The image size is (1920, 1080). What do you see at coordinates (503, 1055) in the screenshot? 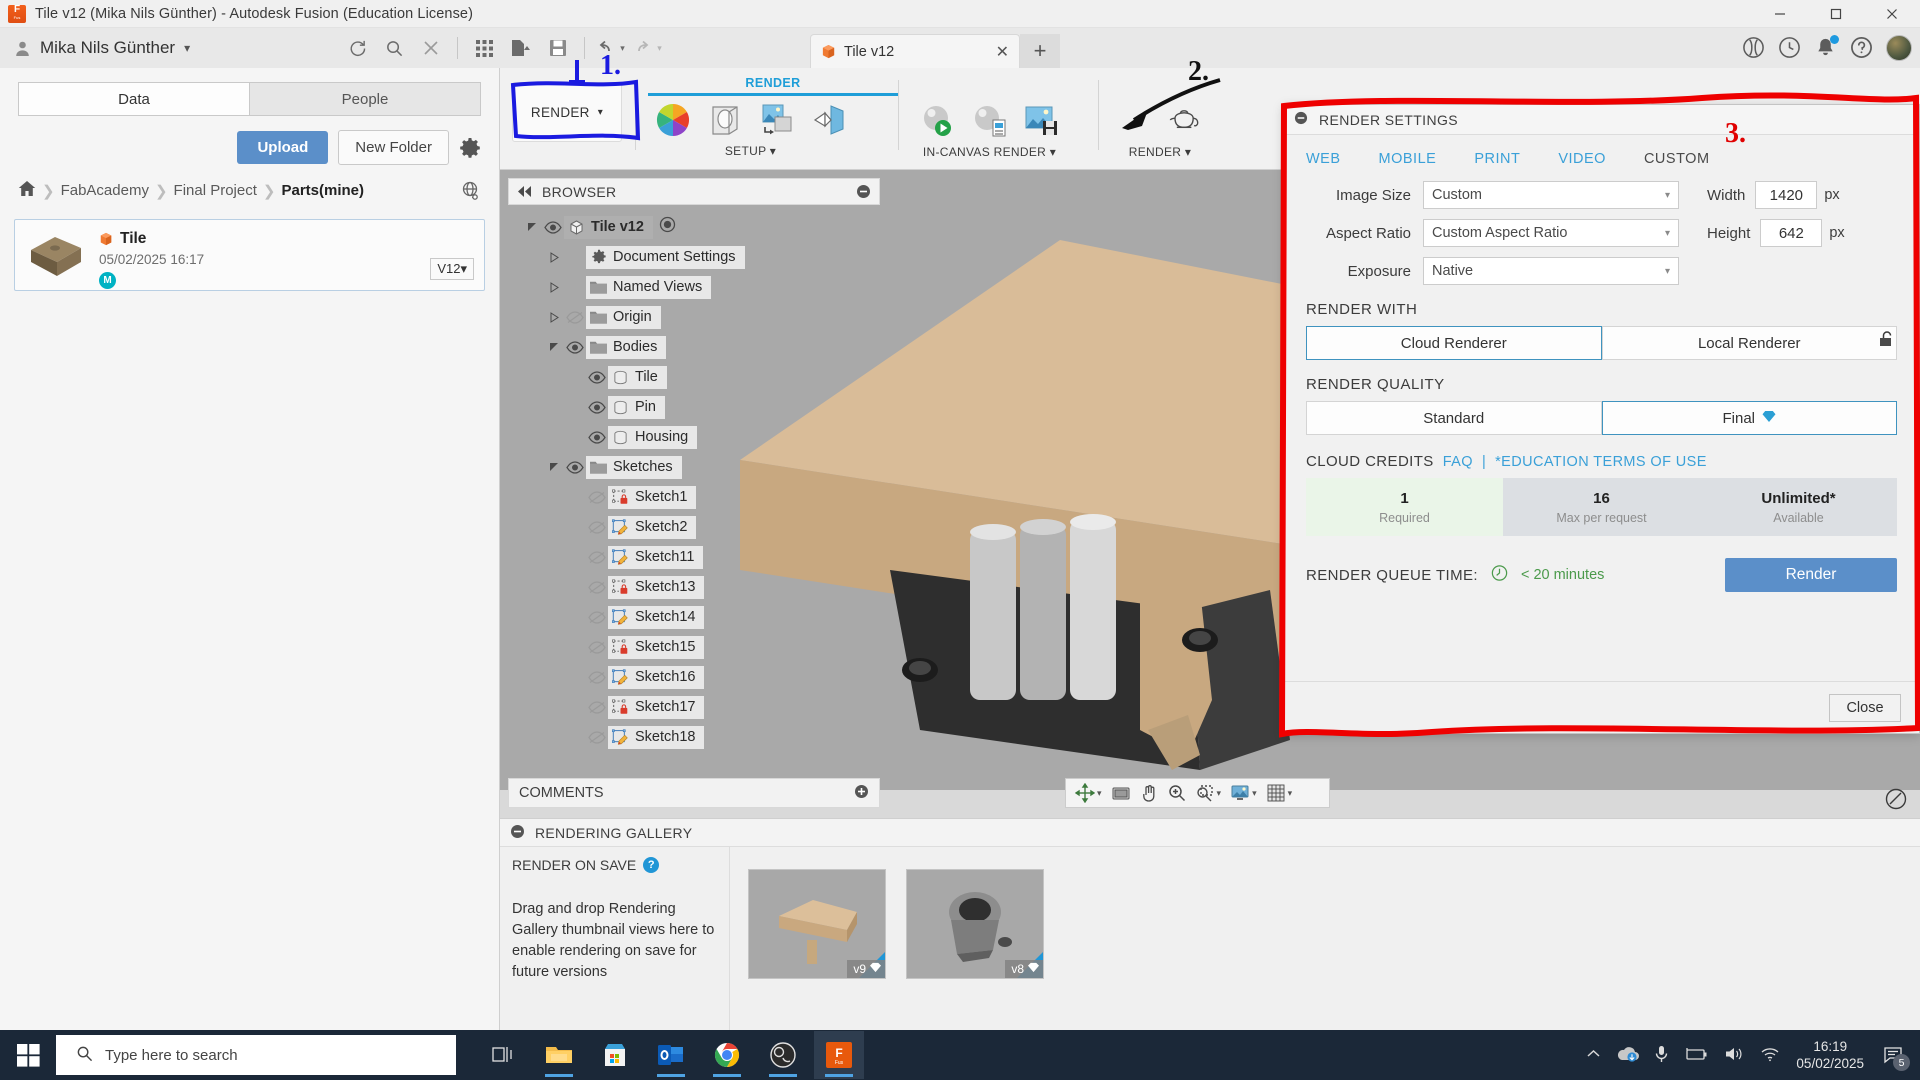
I see `task-view-icon` at bounding box center [503, 1055].